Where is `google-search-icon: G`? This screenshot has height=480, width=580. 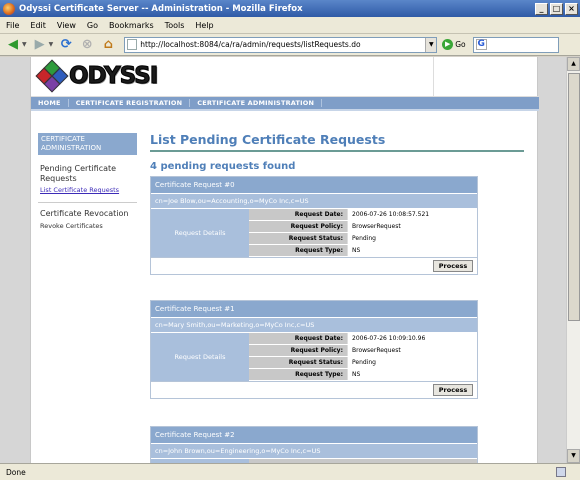
google-search-icon: G is located at coordinates (481, 44).